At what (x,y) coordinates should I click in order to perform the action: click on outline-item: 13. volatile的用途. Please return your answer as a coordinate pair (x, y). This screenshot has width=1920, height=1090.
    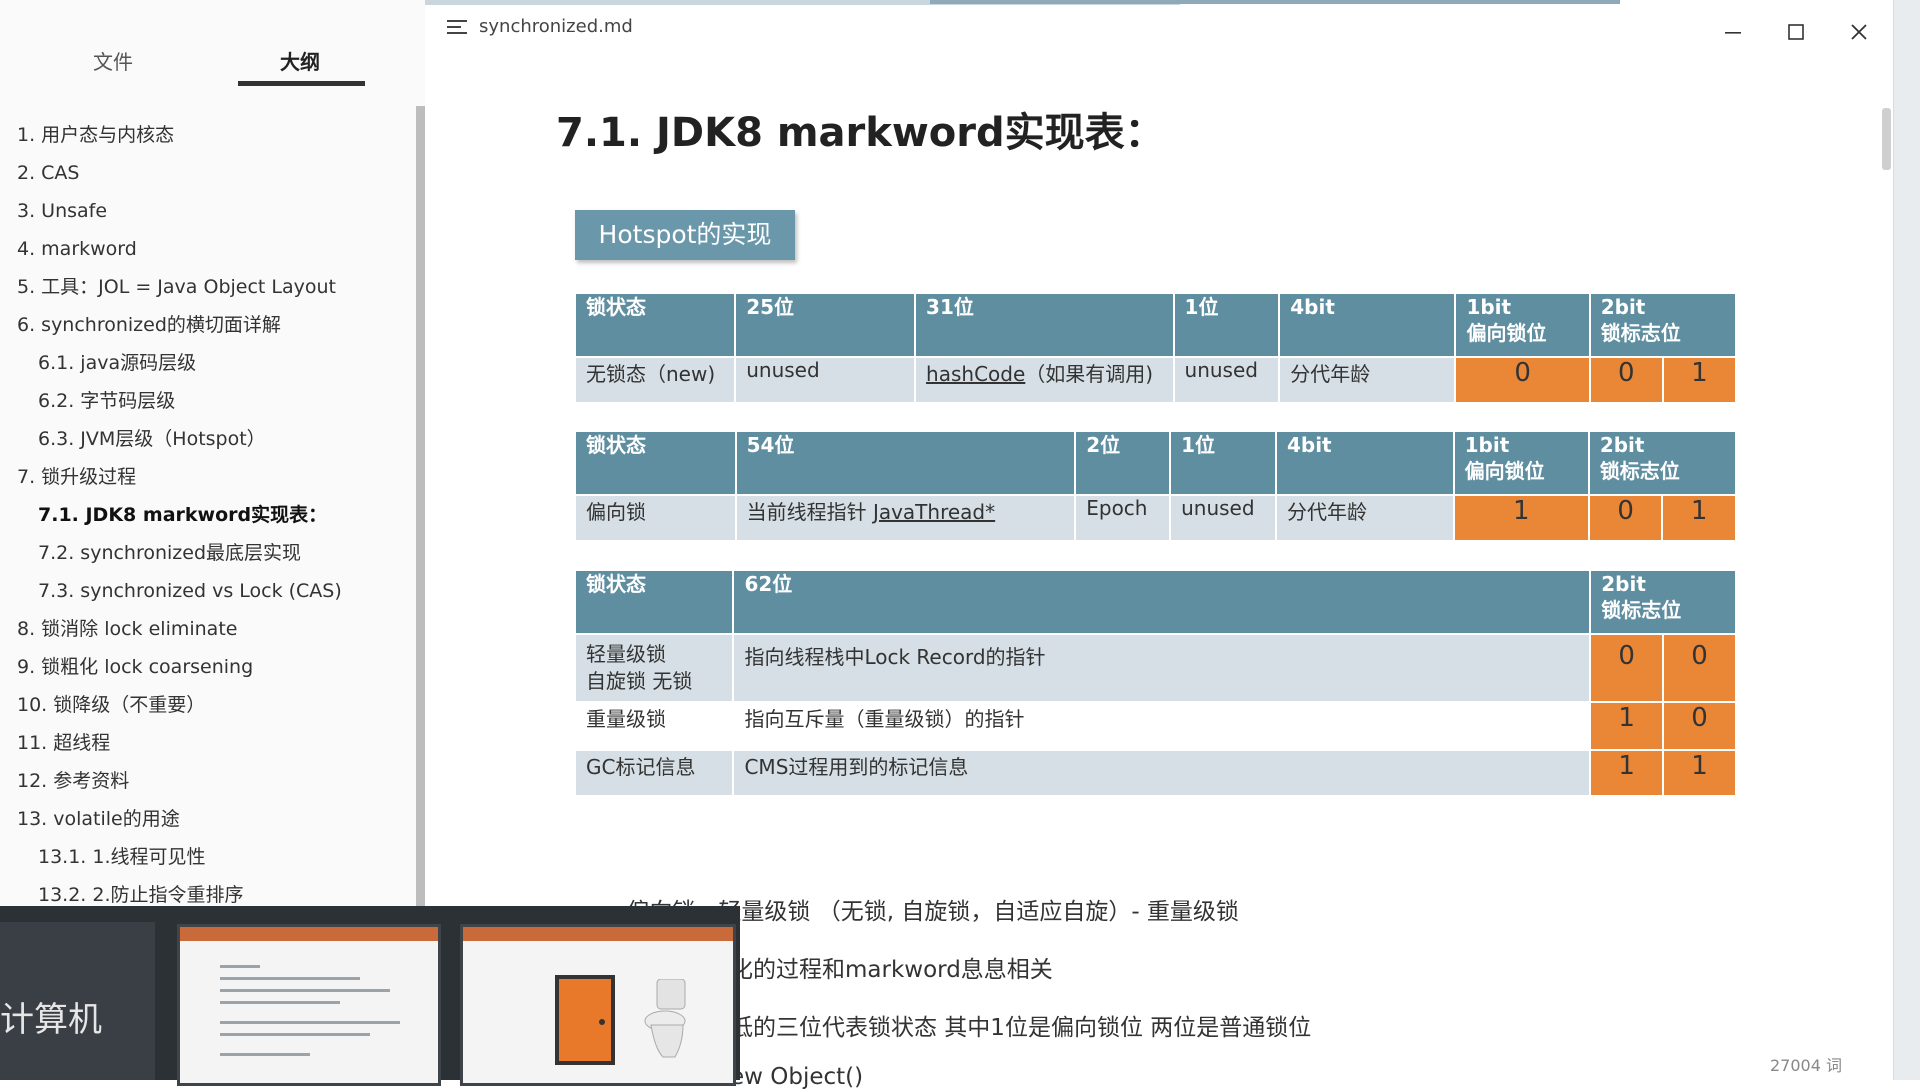
    Looking at the image, I should click on (207, 819).